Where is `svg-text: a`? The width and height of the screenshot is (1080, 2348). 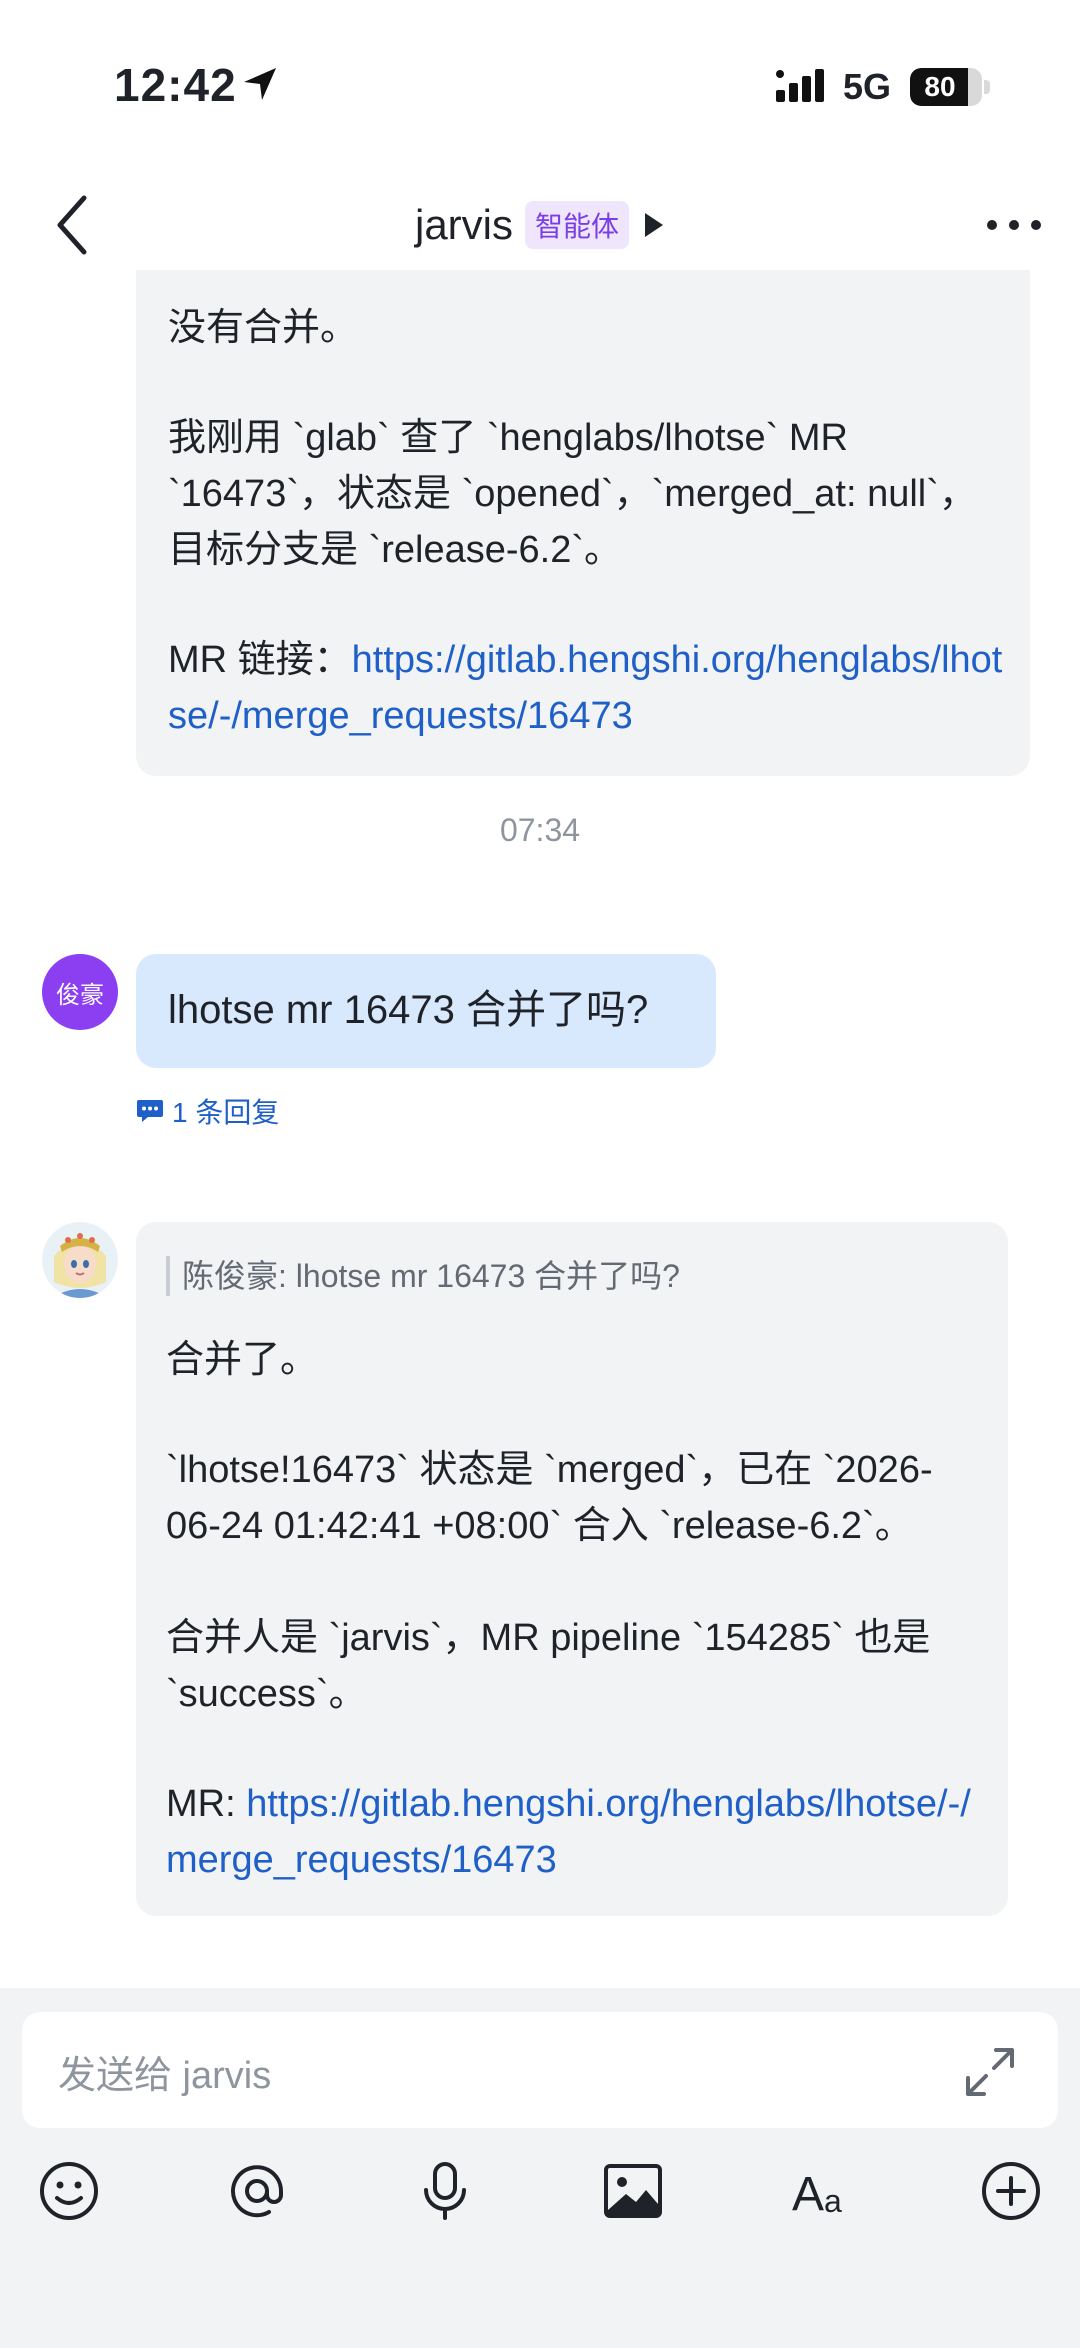 svg-text: a is located at coordinates (833, 2201).